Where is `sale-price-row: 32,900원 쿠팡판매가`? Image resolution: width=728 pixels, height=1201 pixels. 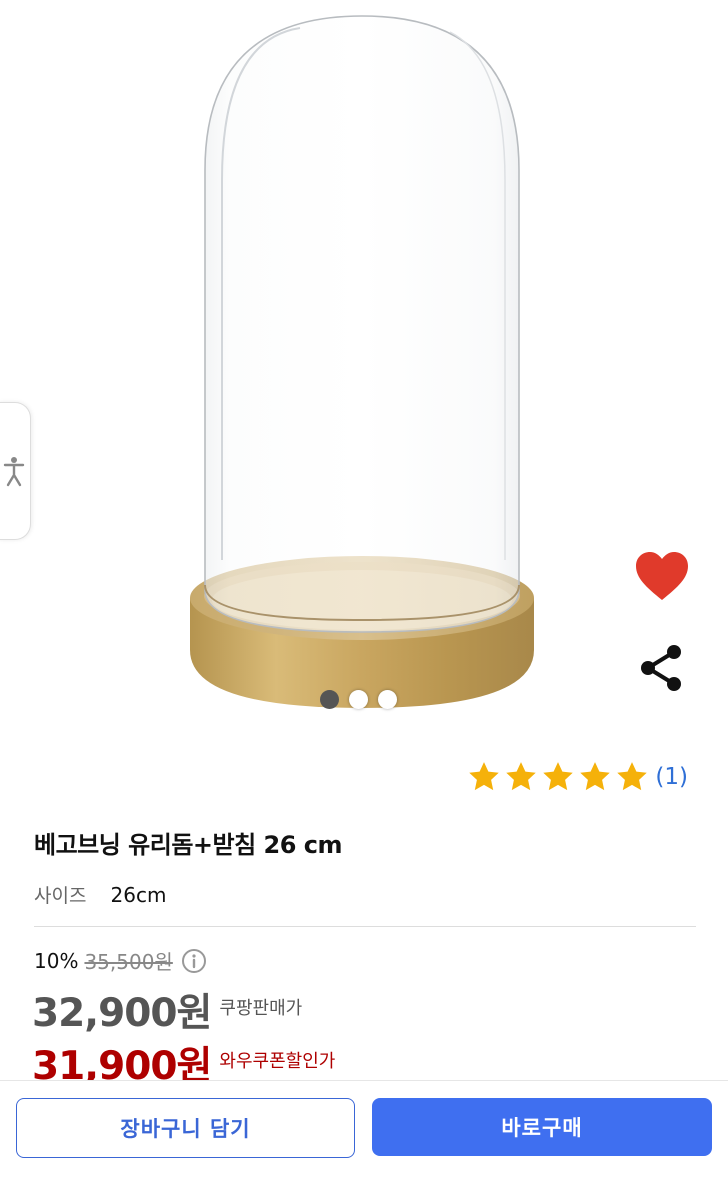
sale-price-row: 32,900원 쿠팡판매가 is located at coordinates (167, 1010).